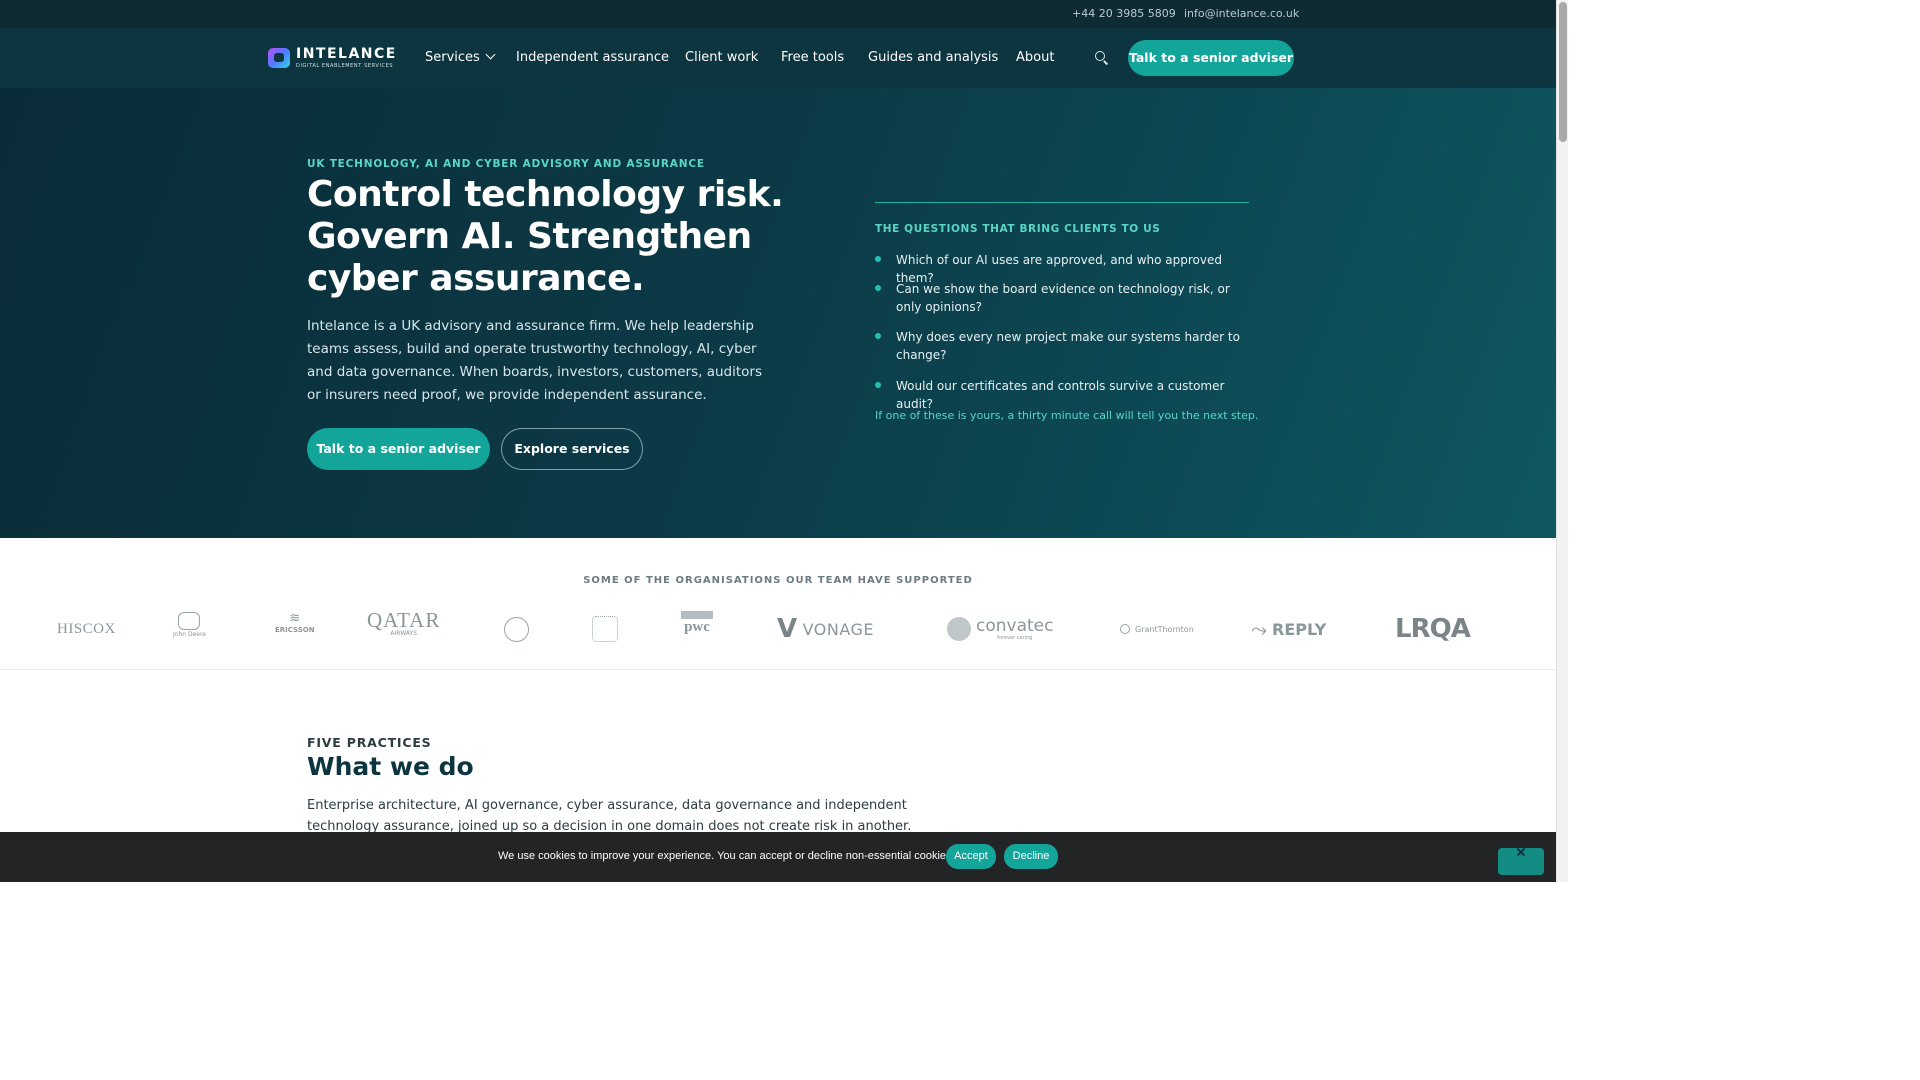  What do you see at coordinates (1259, 629) in the screenshot?
I see `reply-figure-icon: ⤳` at bounding box center [1259, 629].